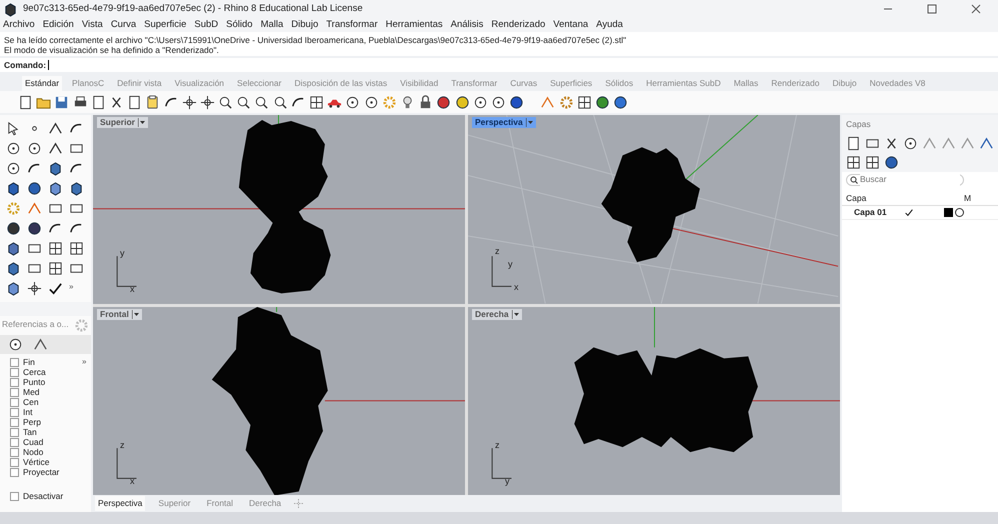 The width and height of the screenshot is (998, 524). What do you see at coordinates (419, 83) in the screenshot?
I see `toolbar-tab: Visibilidad` at bounding box center [419, 83].